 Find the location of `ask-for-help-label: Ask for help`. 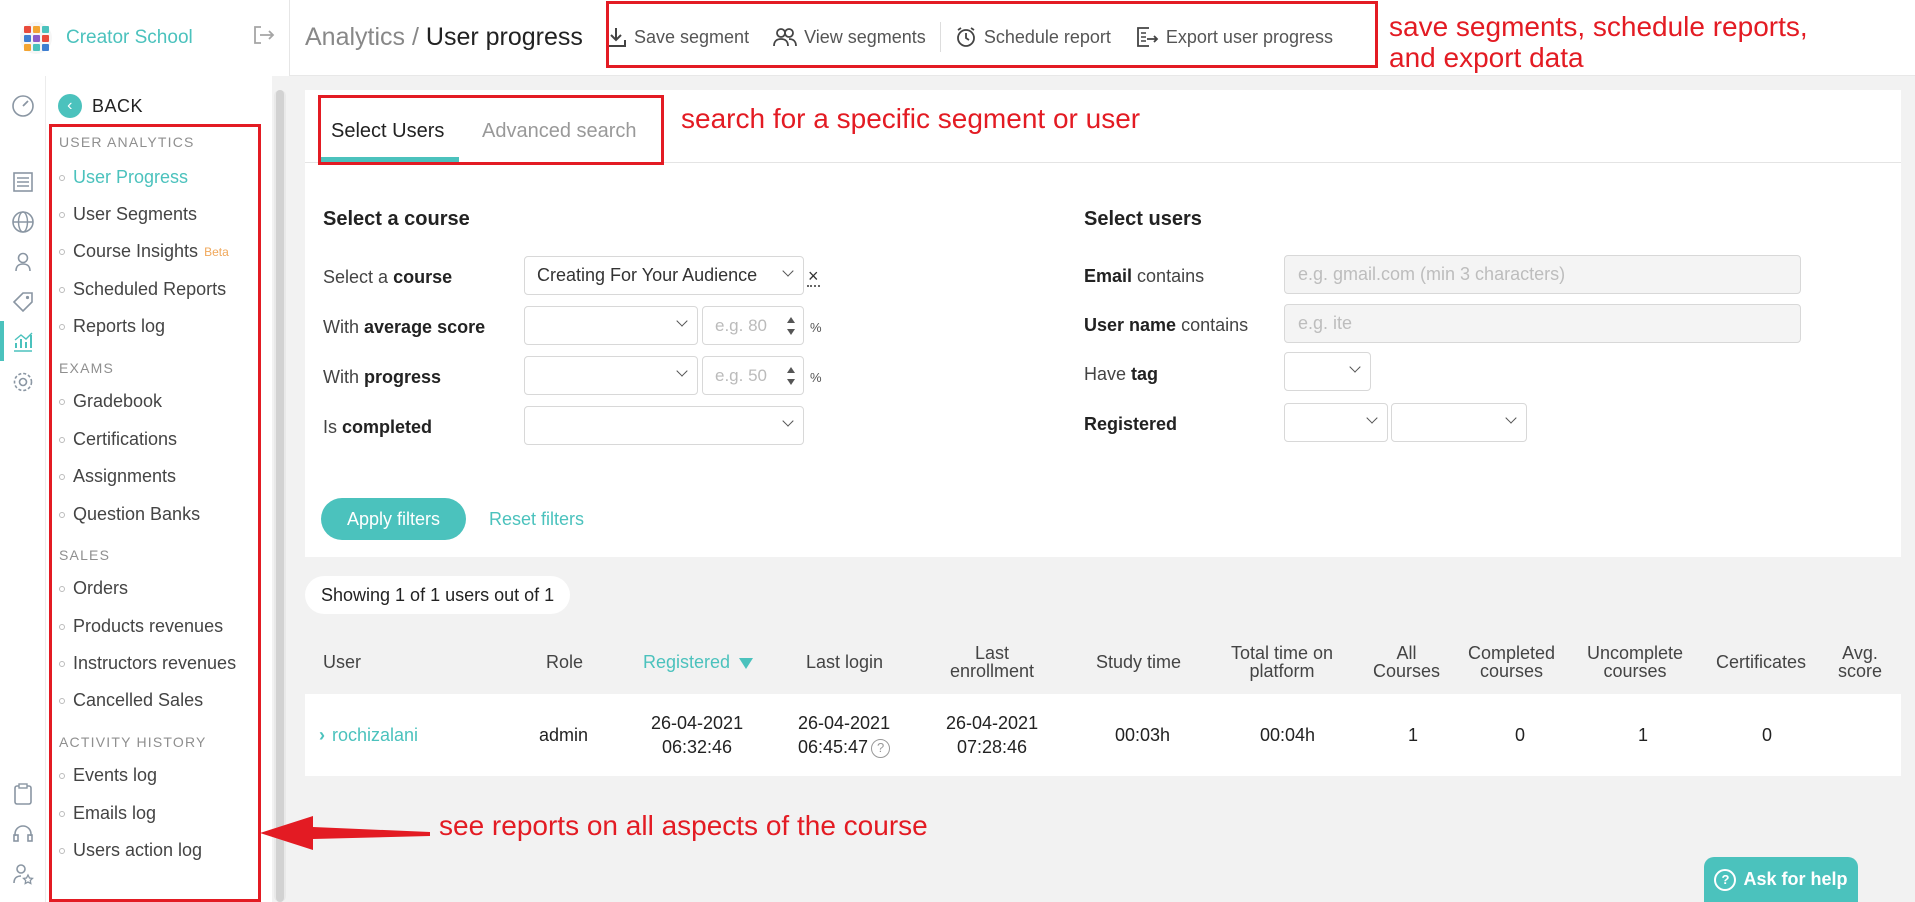

ask-for-help-label: Ask for help is located at coordinates (1795, 879).